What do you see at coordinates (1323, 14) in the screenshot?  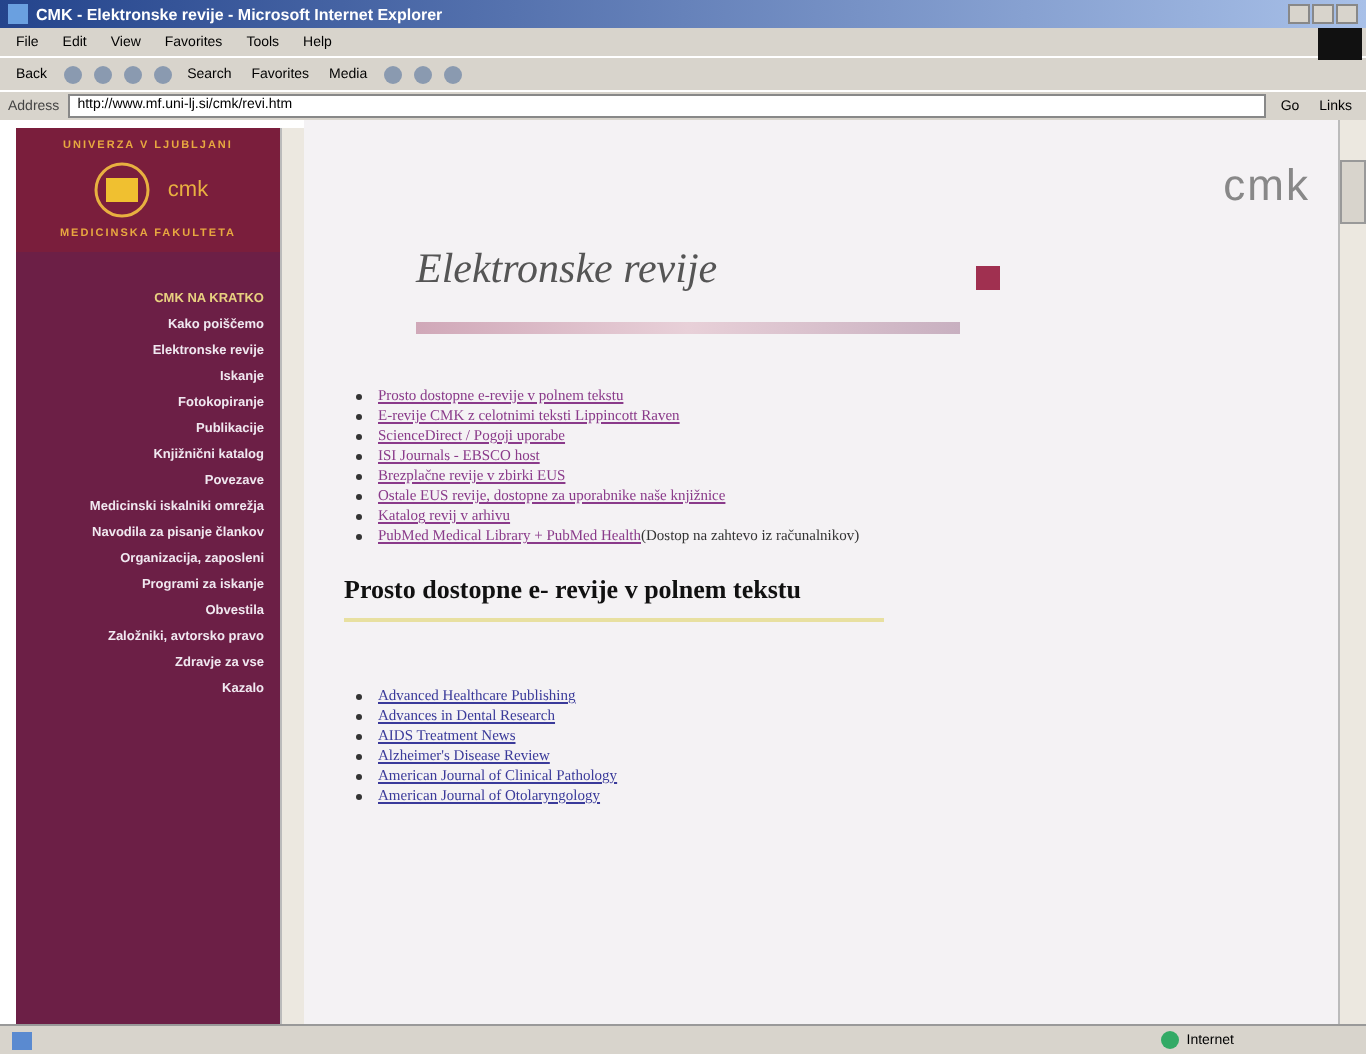 I see `maximize-button` at bounding box center [1323, 14].